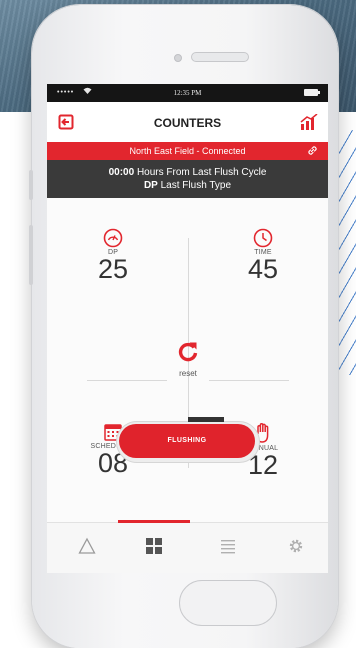 The image size is (356, 648). Describe the element at coordinates (178, 58) in the screenshot. I see `front-camera` at that location.